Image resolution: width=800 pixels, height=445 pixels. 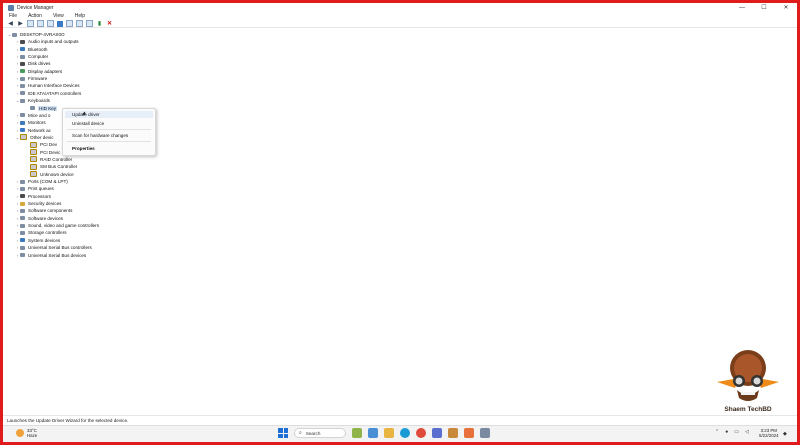 What do you see at coordinates (405, 433) in the screenshot?
I see `edge-icon` at bounding box center [405, 433].